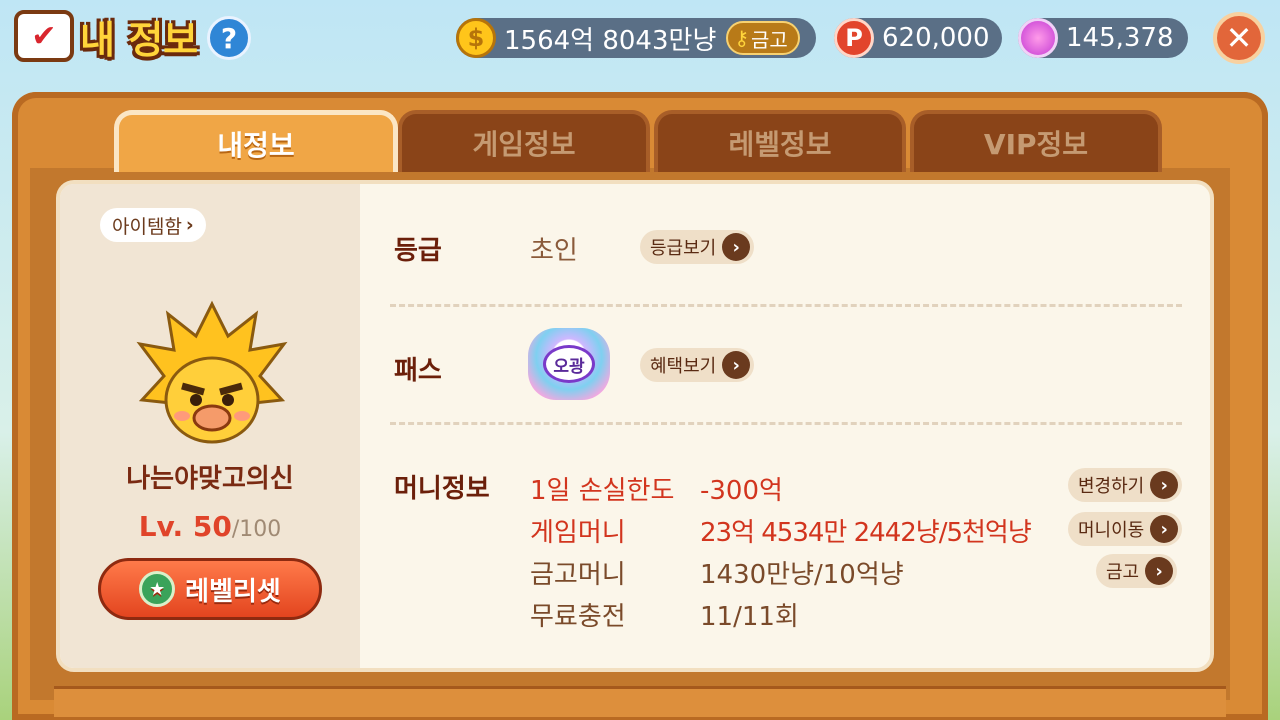 This screenshot has height=720, width=1280. Describe the element at coordinates (418, 251) in the screenshot. I see `grade-label: 등급` at that location.